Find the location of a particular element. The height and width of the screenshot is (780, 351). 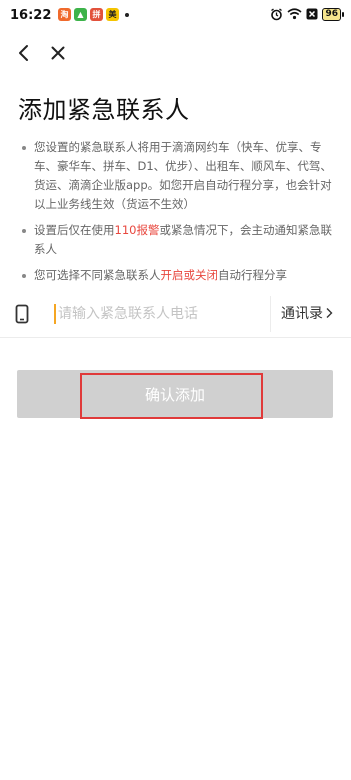

back-button is located at coordinates (24, 53).